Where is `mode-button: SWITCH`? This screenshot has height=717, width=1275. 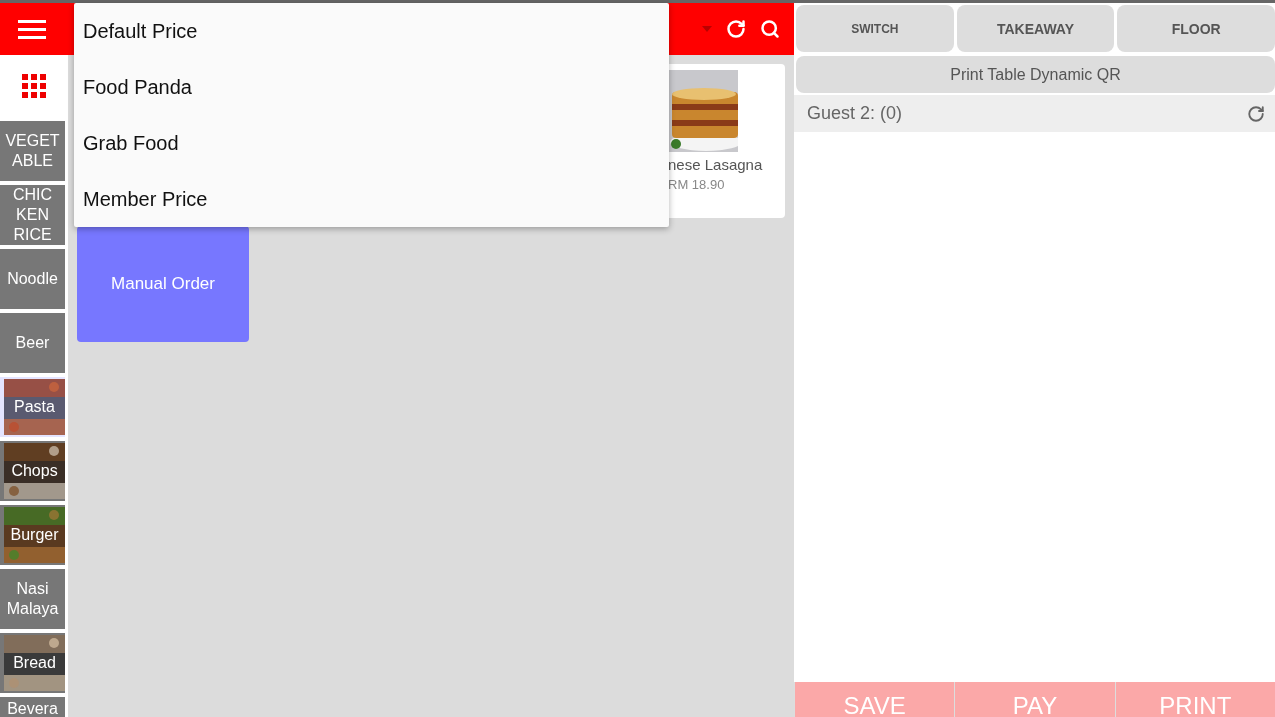 mode-button: SWITCH is located at coordinates (875, 28).